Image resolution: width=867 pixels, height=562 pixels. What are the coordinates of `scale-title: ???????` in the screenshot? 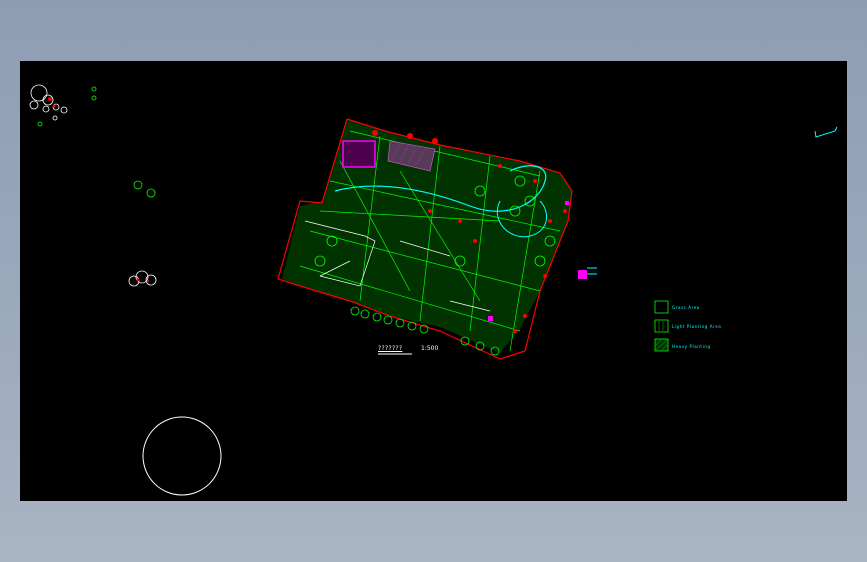 It's located at (390, 348).